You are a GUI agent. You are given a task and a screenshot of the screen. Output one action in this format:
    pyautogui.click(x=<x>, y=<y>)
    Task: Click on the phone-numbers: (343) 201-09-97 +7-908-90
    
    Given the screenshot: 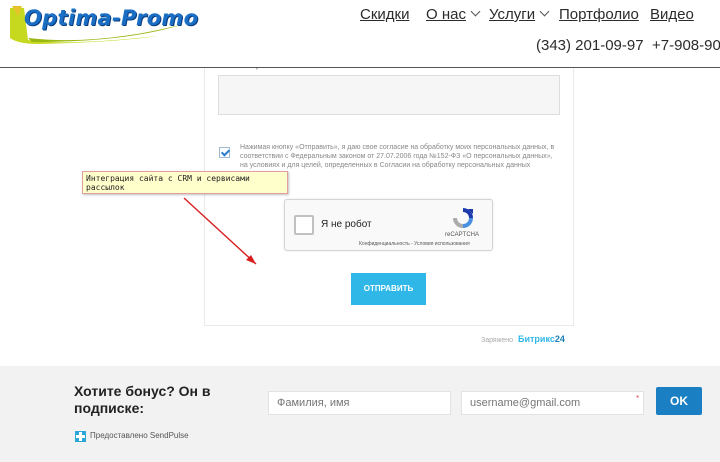 What is the action you would take?
    pyautogui.click(x=628, y=45)
    